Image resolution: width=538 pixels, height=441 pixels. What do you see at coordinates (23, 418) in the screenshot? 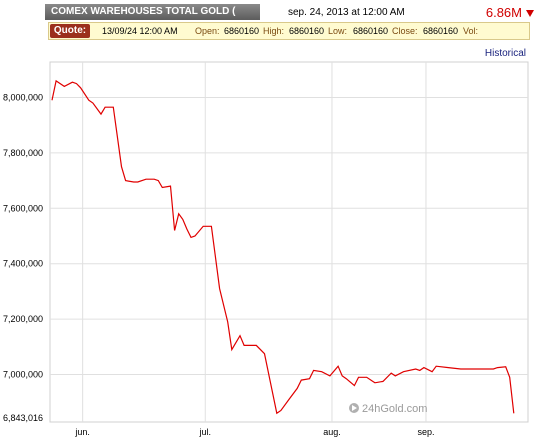
I see `y-tick-label: 6,843,016` at bounding box center [23, 418].